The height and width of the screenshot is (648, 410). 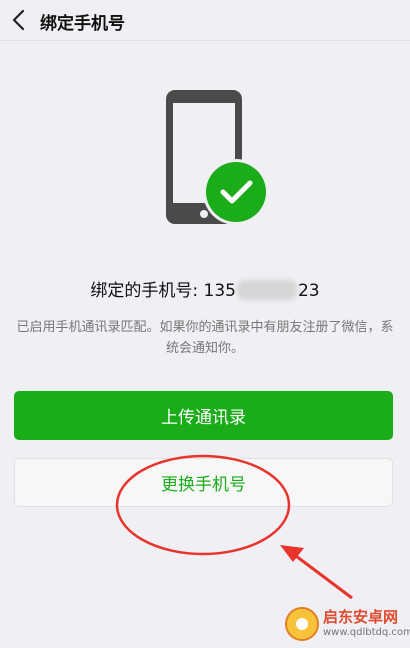 What do you see at coordinates (205, 338) in the screenshot?
I see `contacts-match-description: 已启用手机通讯录匹配。如果你的通讯录中有朋友注册了微信，系统会通知你。` at bounding box center [205, 338].